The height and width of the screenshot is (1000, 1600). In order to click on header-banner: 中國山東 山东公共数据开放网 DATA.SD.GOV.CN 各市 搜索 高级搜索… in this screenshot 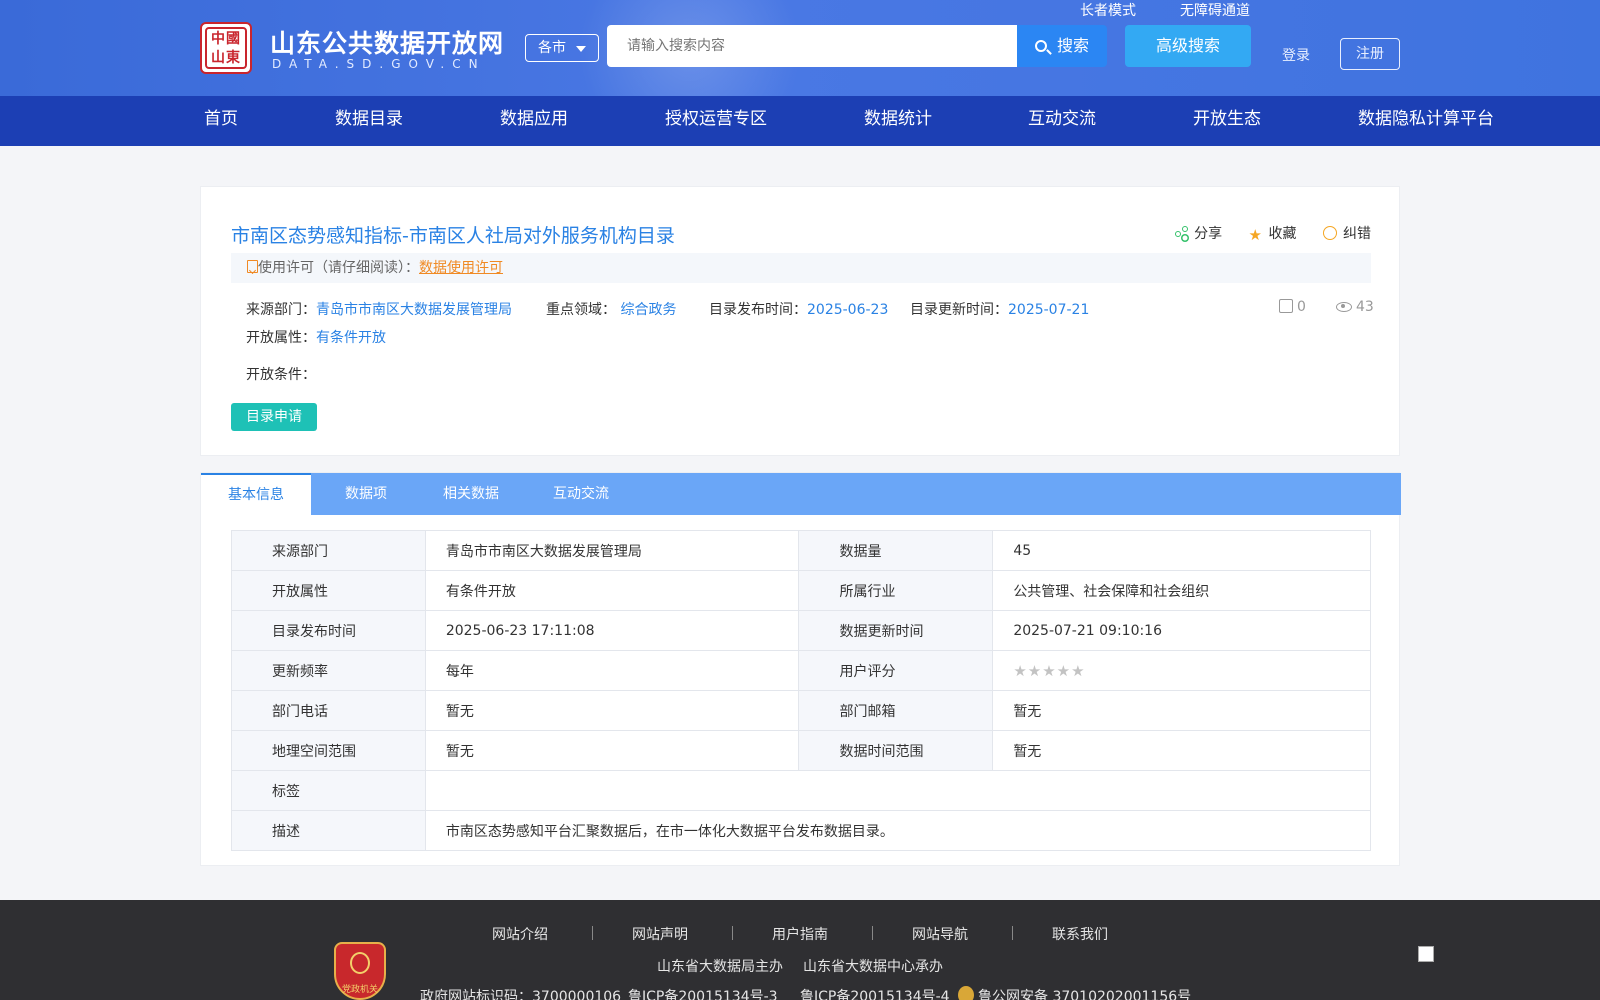, I will do `click(800, 48)`.